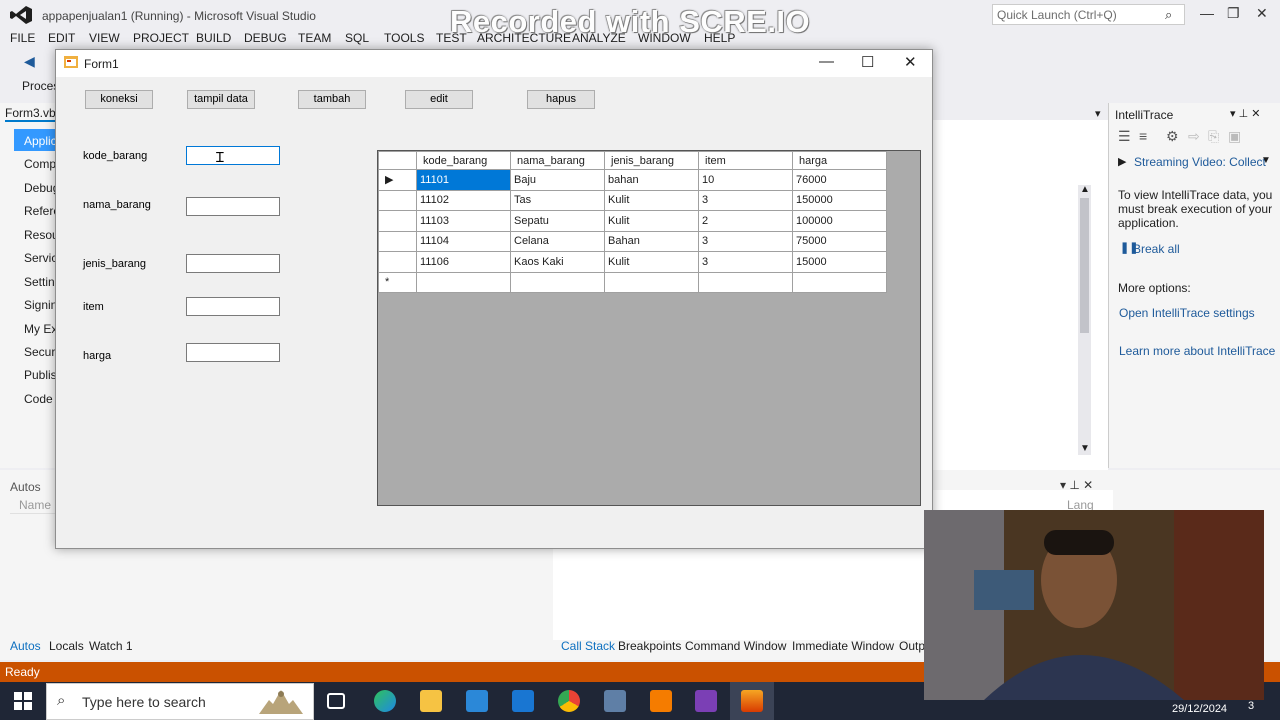  Describe the element at coordinates (1098, 113) in the screenshot. I see `panel-dropdown-icon: ▾` at that location.